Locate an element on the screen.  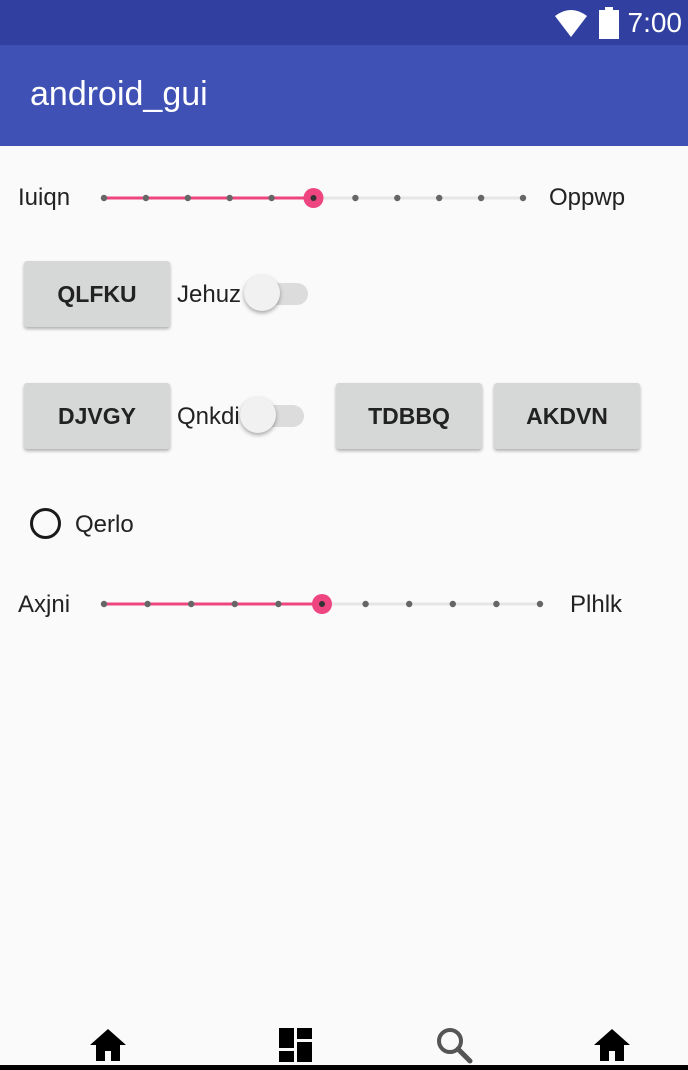
dashboard-icon is located at coordinates (296, 1045).